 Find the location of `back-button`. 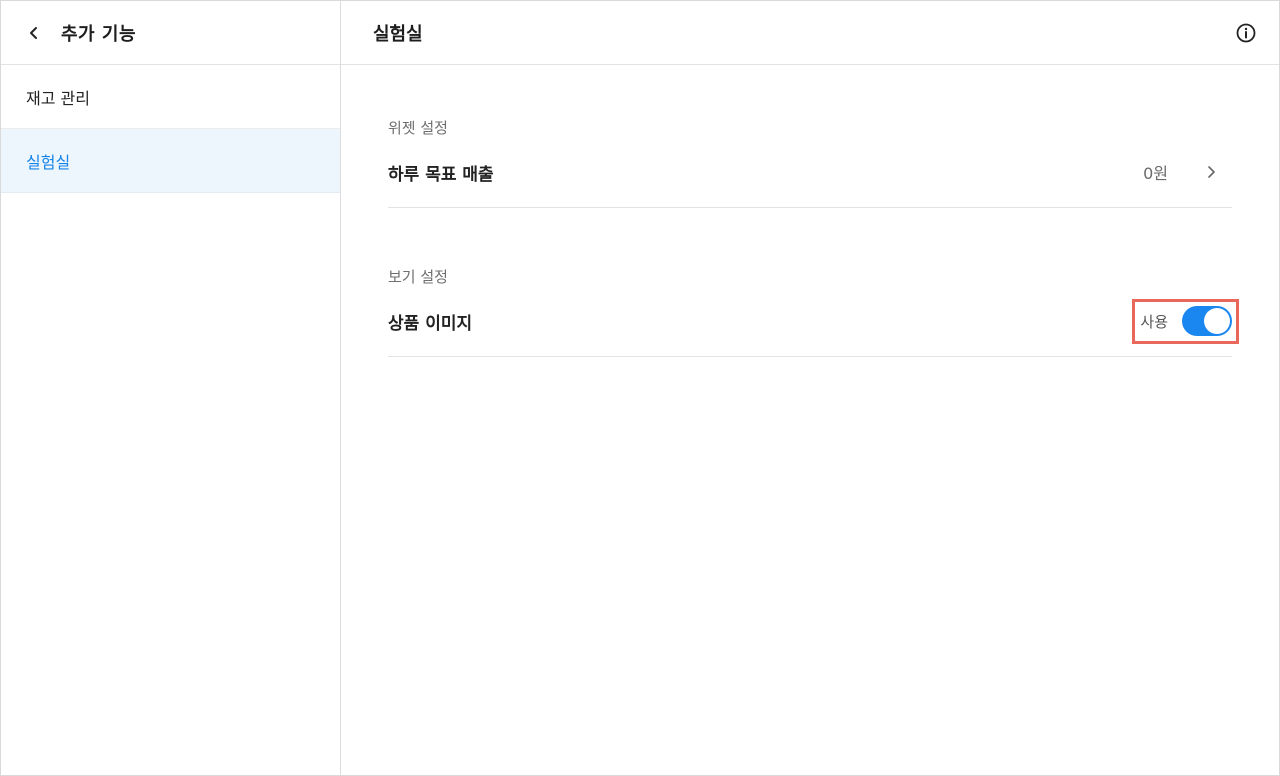

back-button is located at coordinates (34, 33).